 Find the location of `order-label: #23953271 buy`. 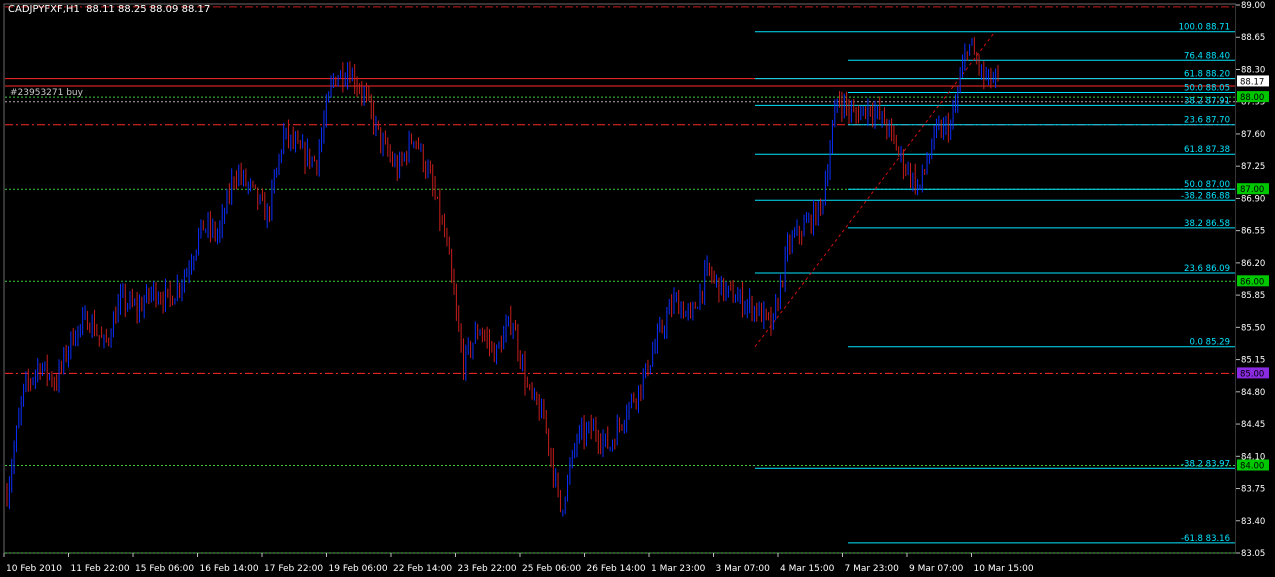

order-label: #23953271 buy is located at coordinates (46, 93).